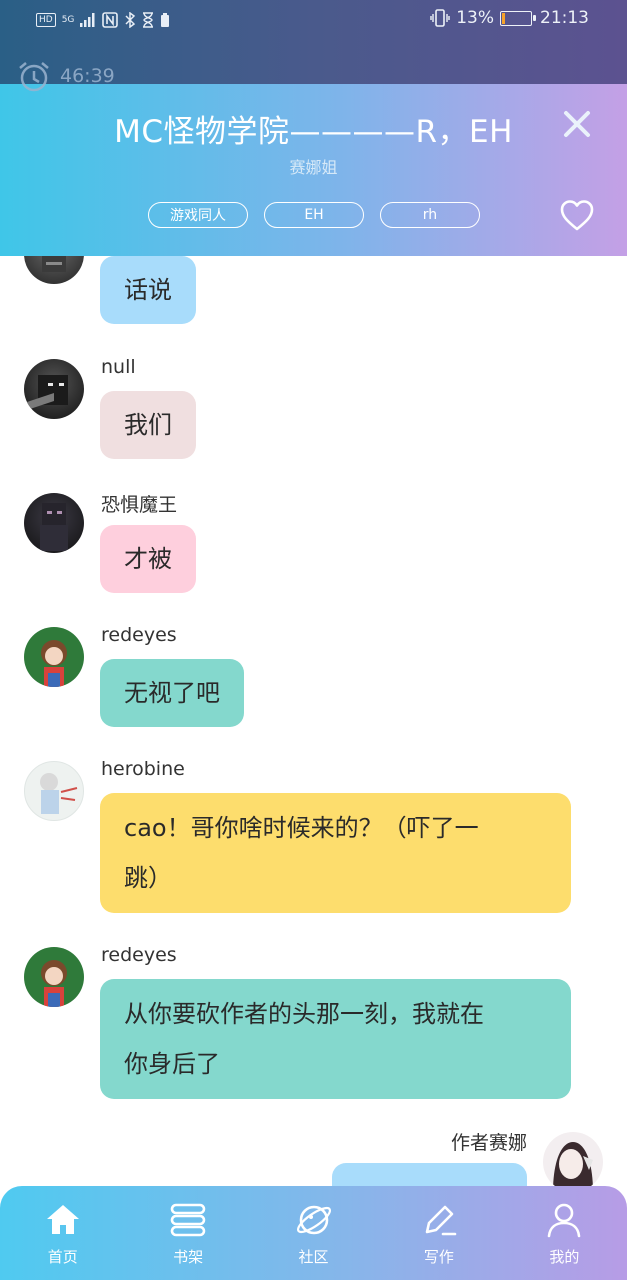  Describe the element at coordinates (46, 20) in the screenshot. I see `hd-indicator: HD` at that location.